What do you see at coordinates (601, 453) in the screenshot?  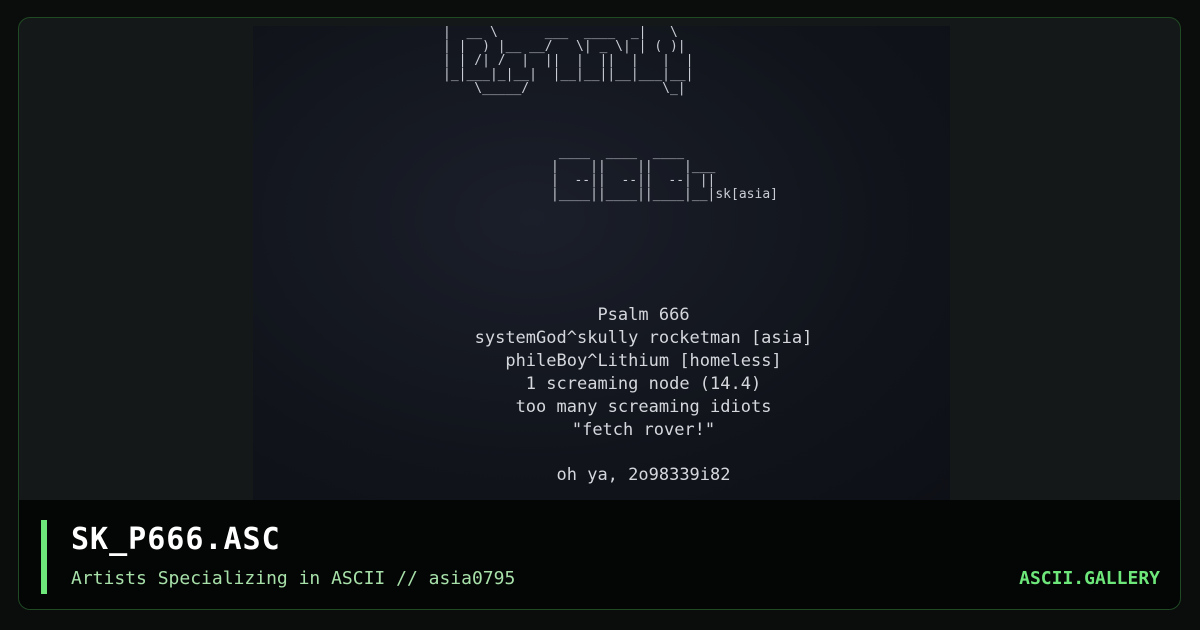 I see `credit-spacer` at bounding box center [601, 453].